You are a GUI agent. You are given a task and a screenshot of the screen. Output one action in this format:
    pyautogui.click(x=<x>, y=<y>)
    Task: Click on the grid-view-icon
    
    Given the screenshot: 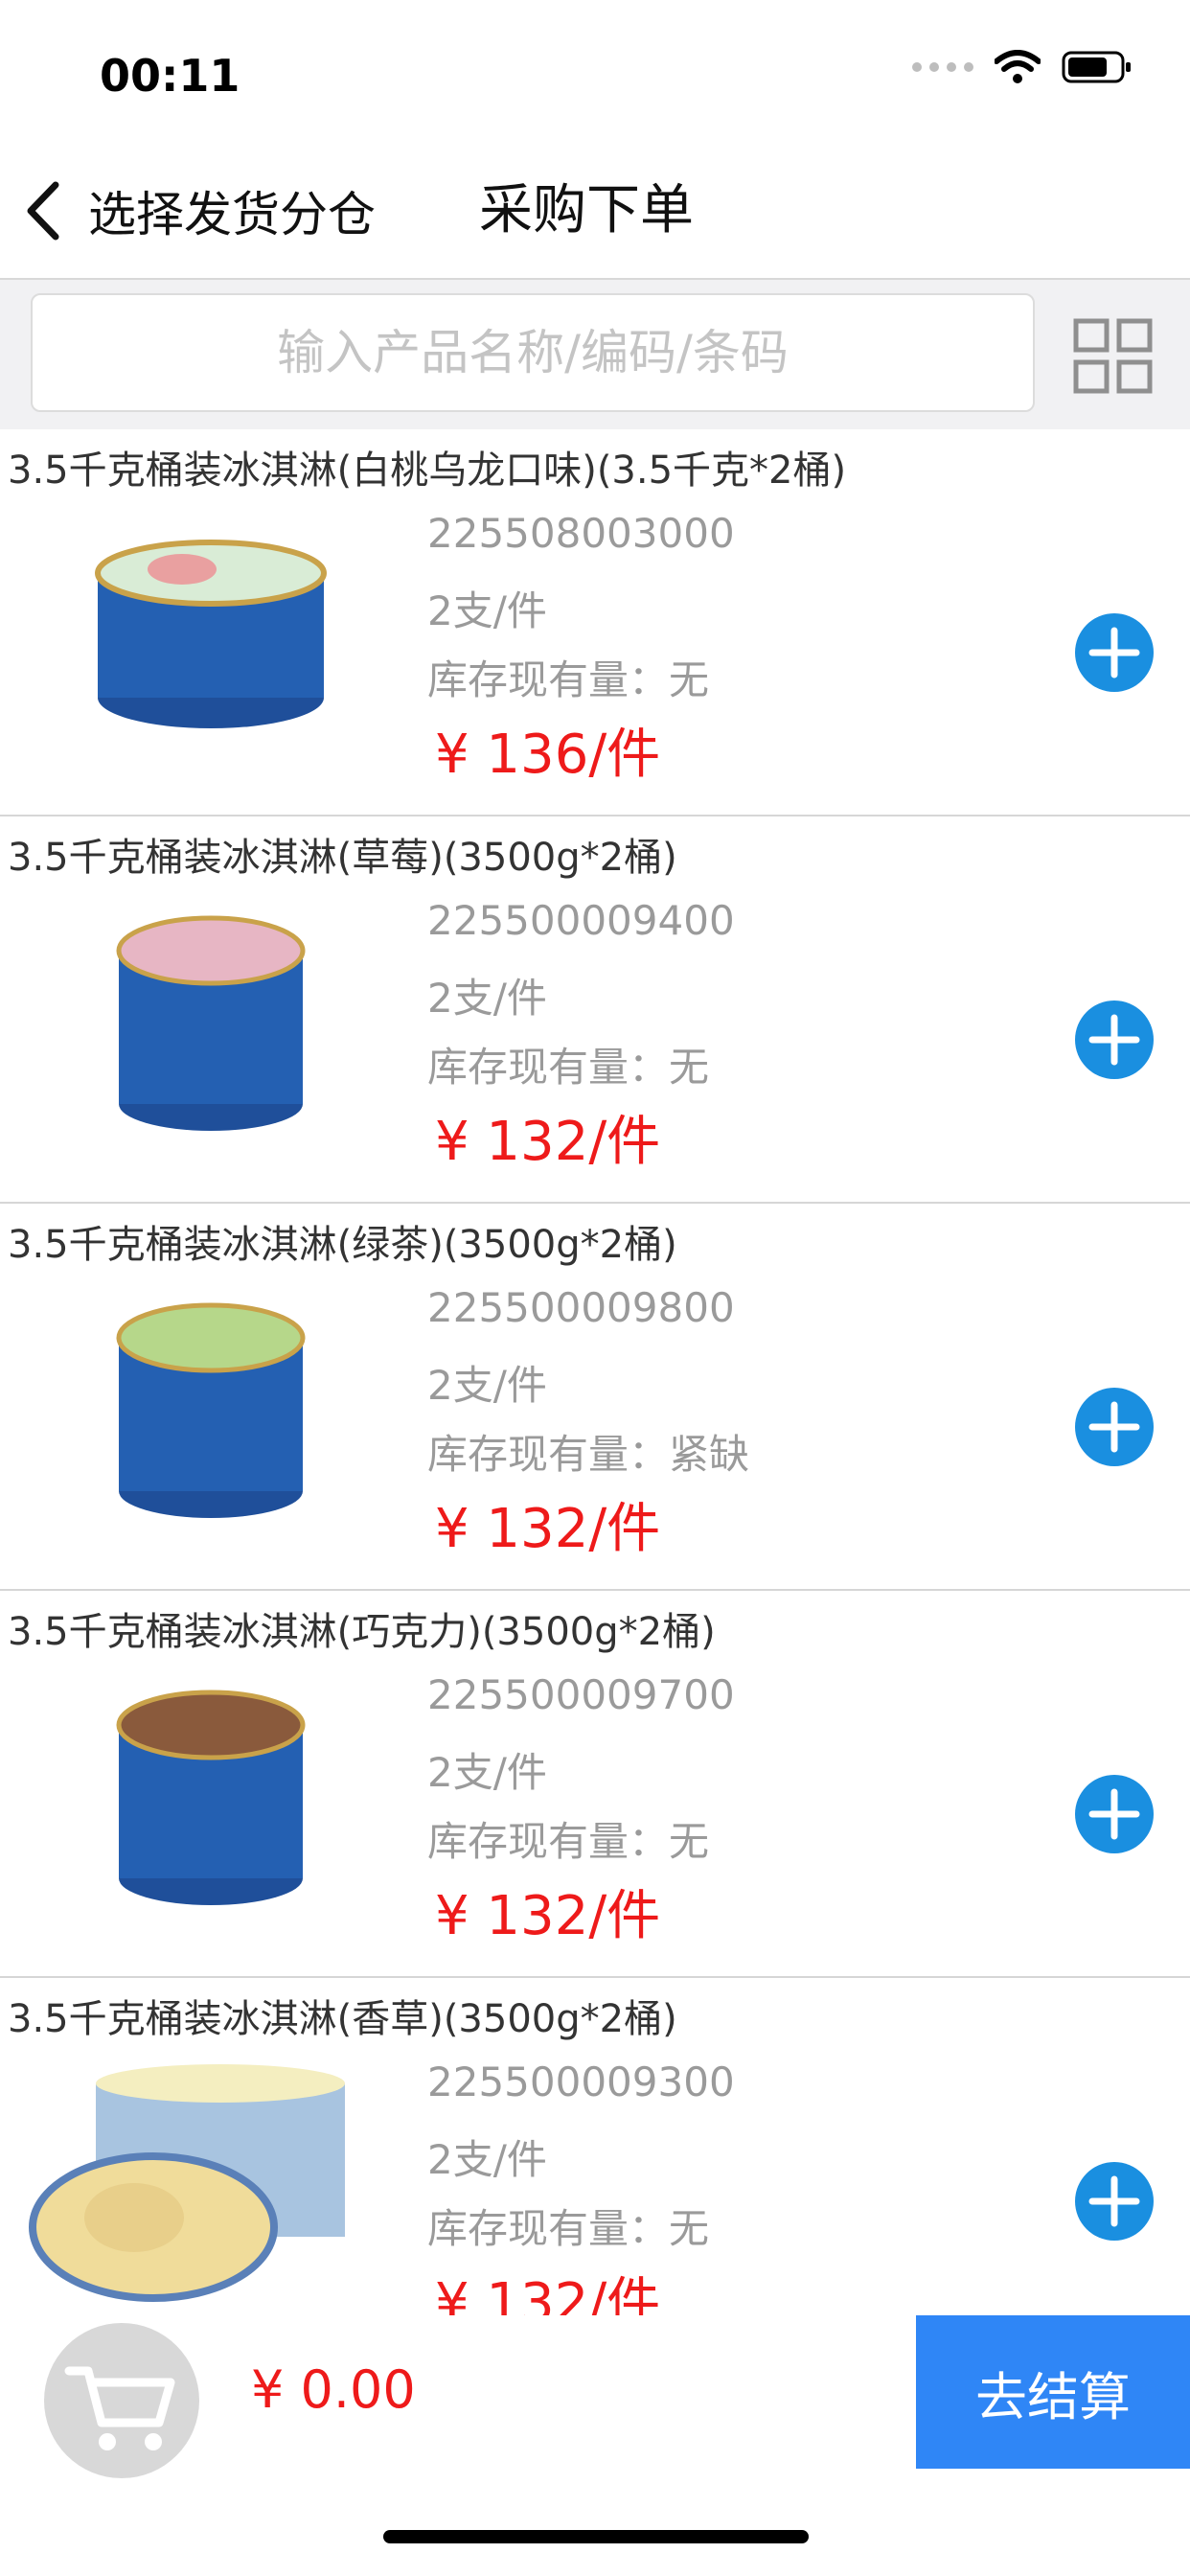 What is the action you would take?
    pyautogui.click(x=1113, y=356)
    